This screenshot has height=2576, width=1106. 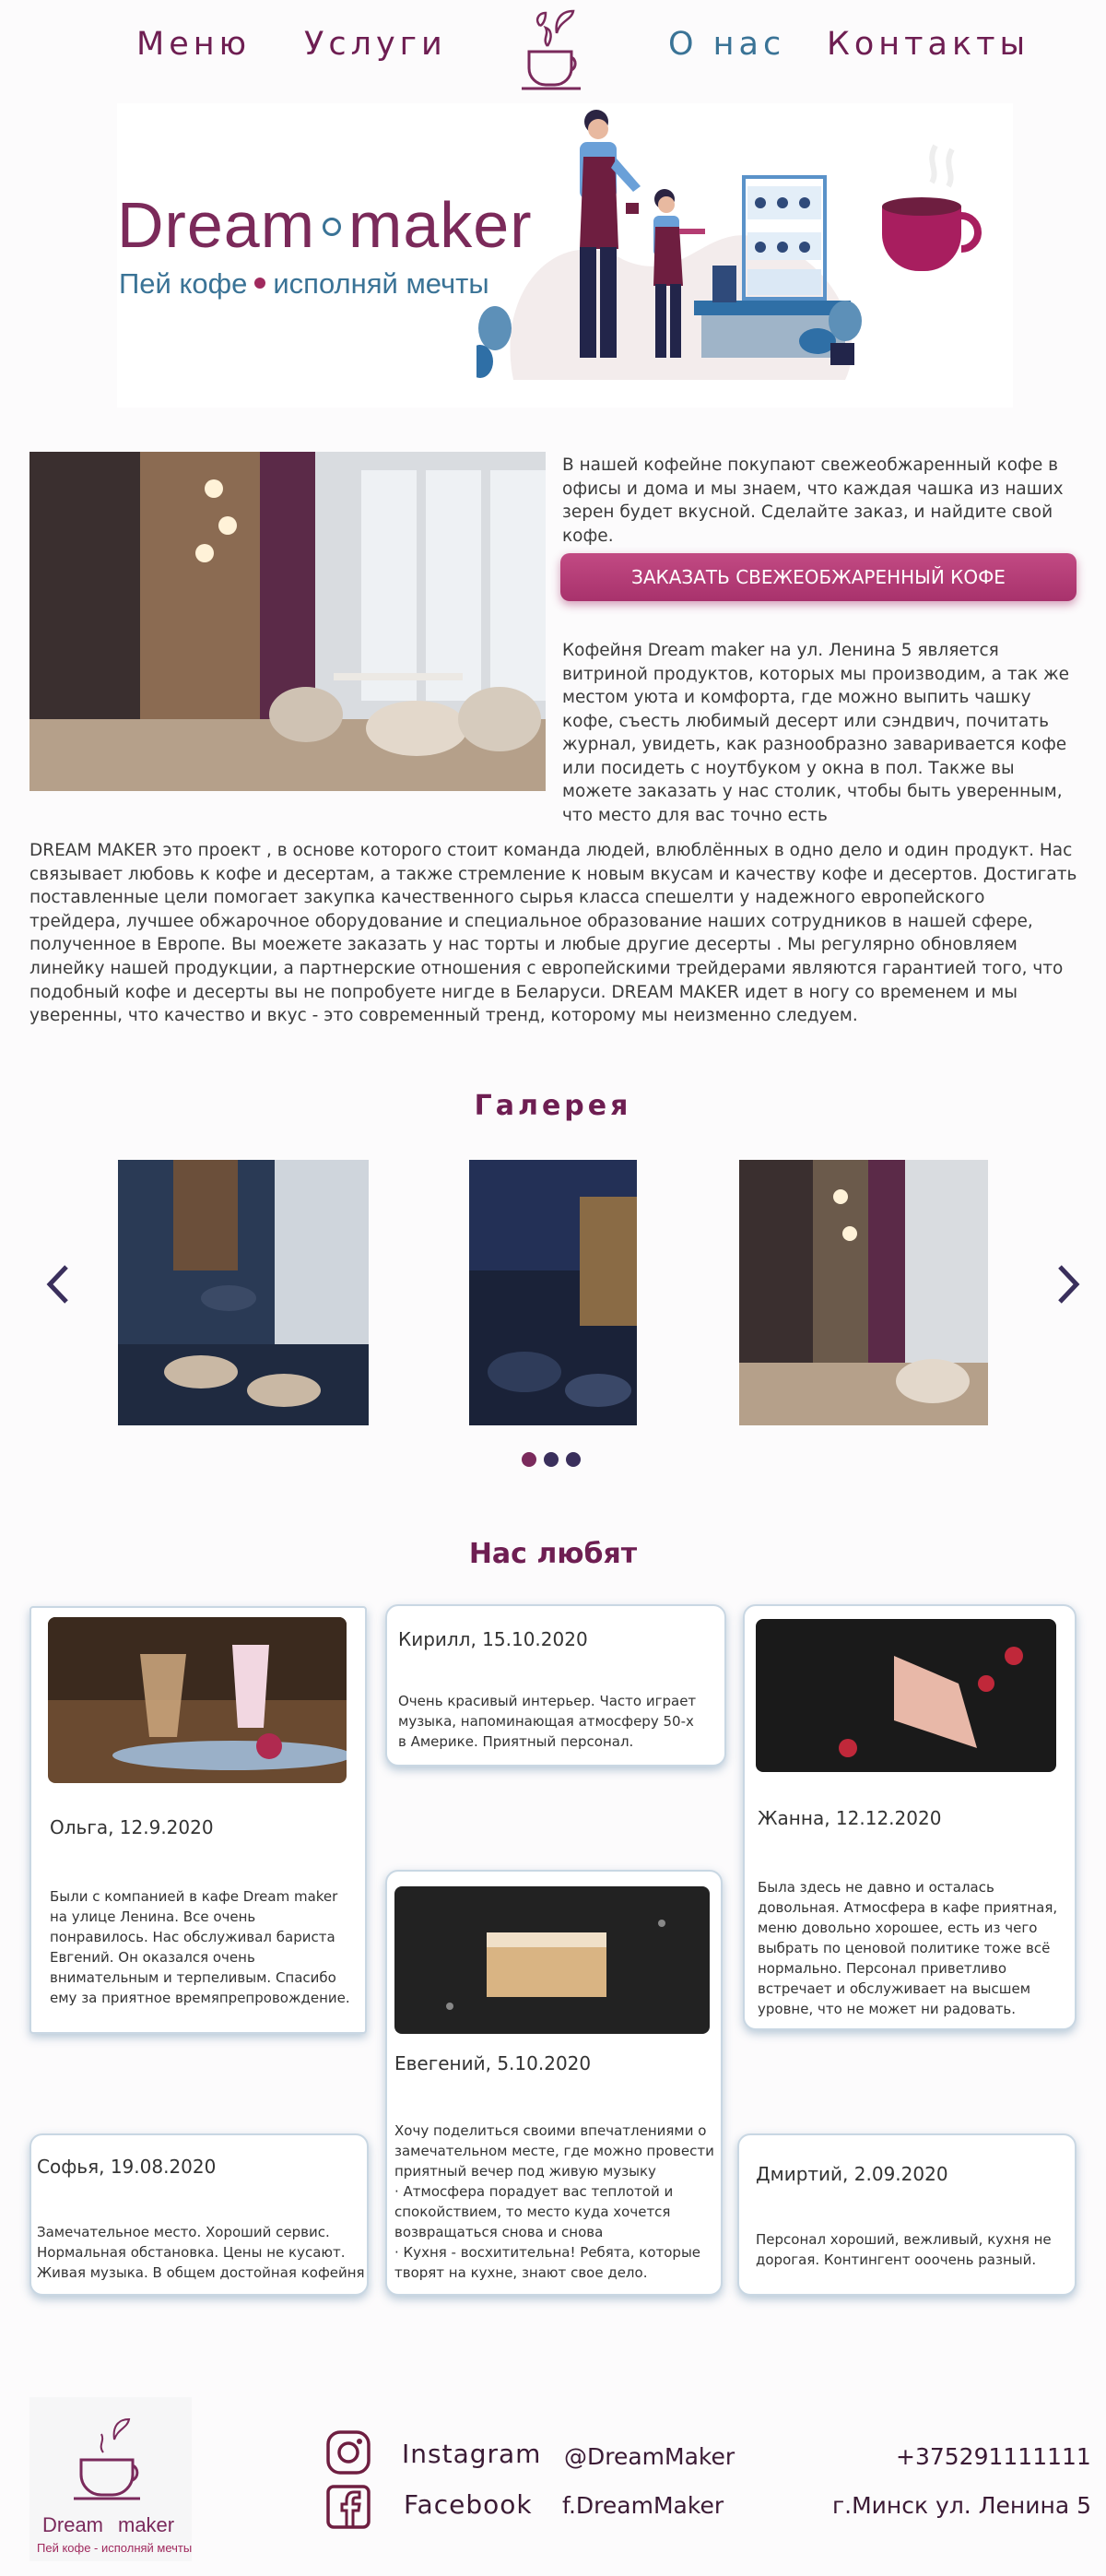 I want to click on review-author: Ольга, 12.9.2020, so click(x=132, y=1827).